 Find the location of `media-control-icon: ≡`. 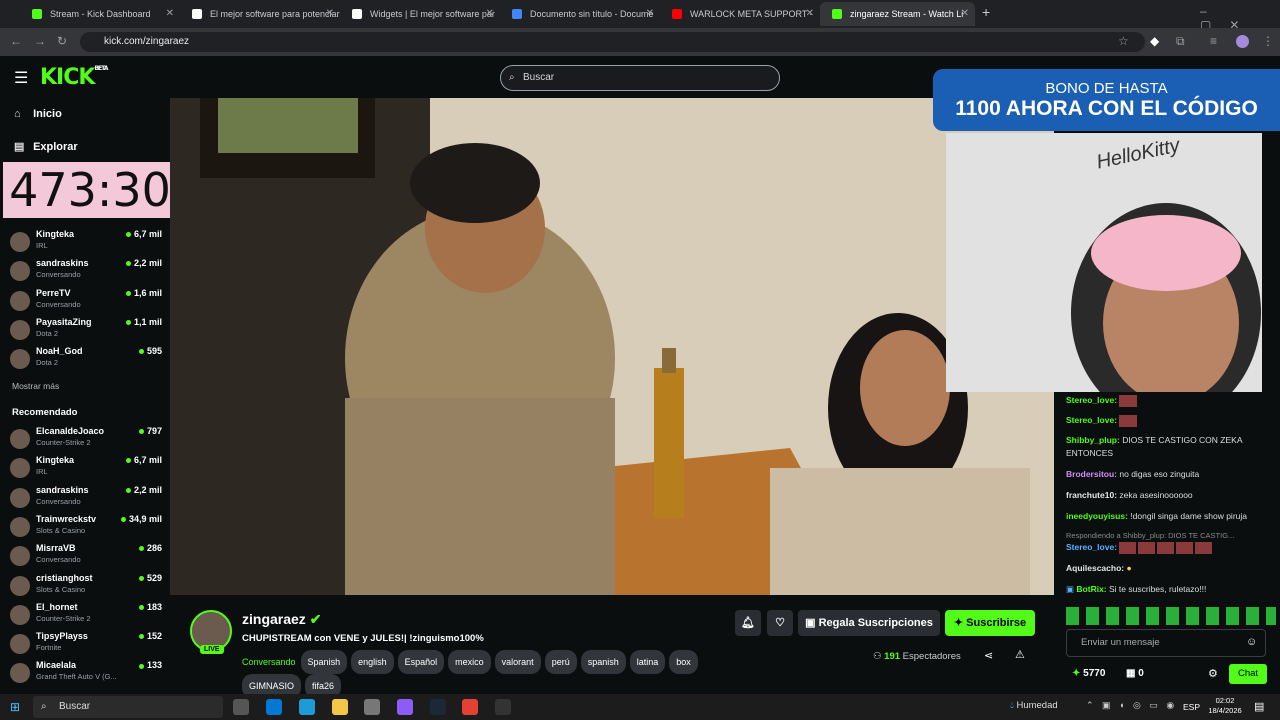

media-control-icon: ≡ is located at coordinates (1213, 41).